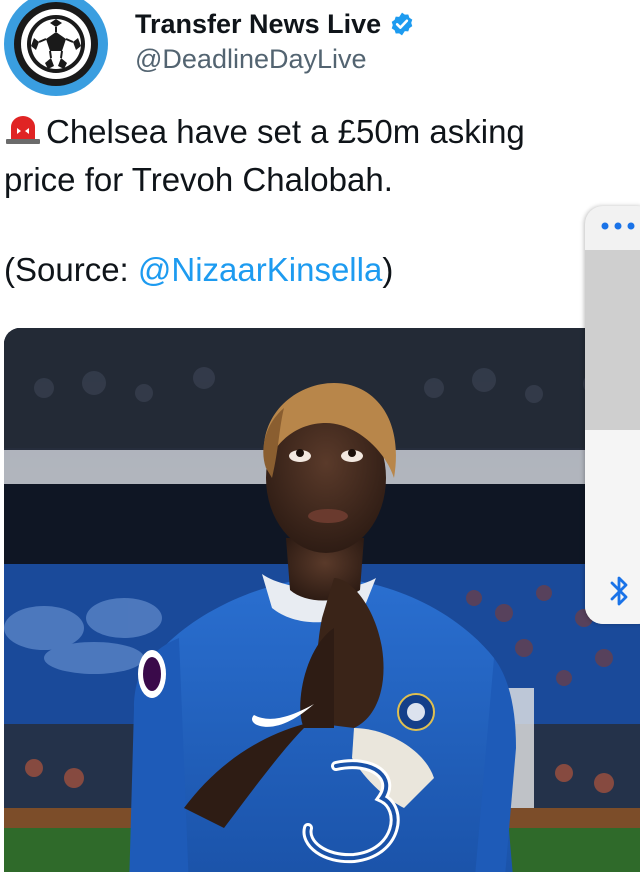  What do you see at coordinates (71, 269) in the screenshot?
I see `source-prefix: (Source:` at bounding box center [71, 269].